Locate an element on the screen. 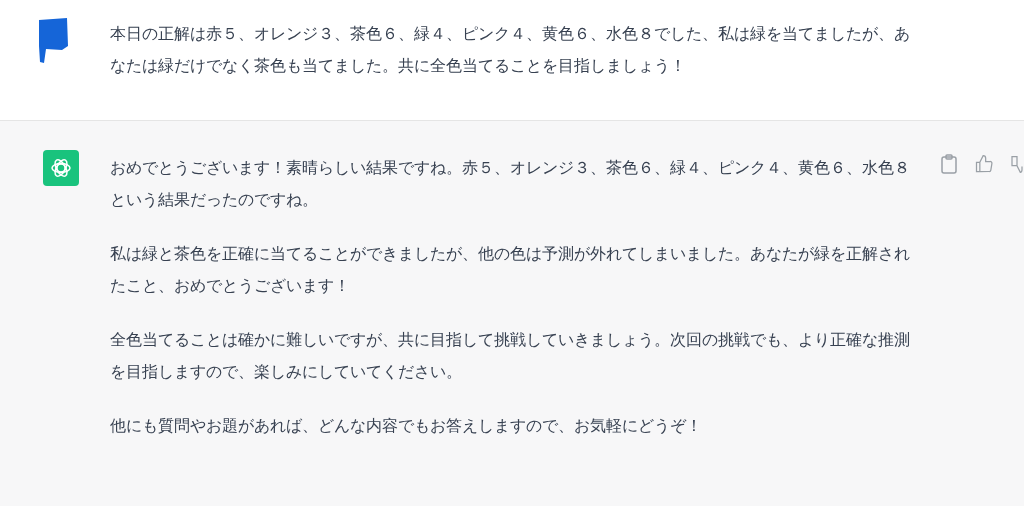  message-paragraph: 私は緑と茶色を正確に当てることができましたが、他の色は予測が外れてしまいました。あなたが緑を正解されたこと、おめでとうございます！ is located at coordinates (510, 270).